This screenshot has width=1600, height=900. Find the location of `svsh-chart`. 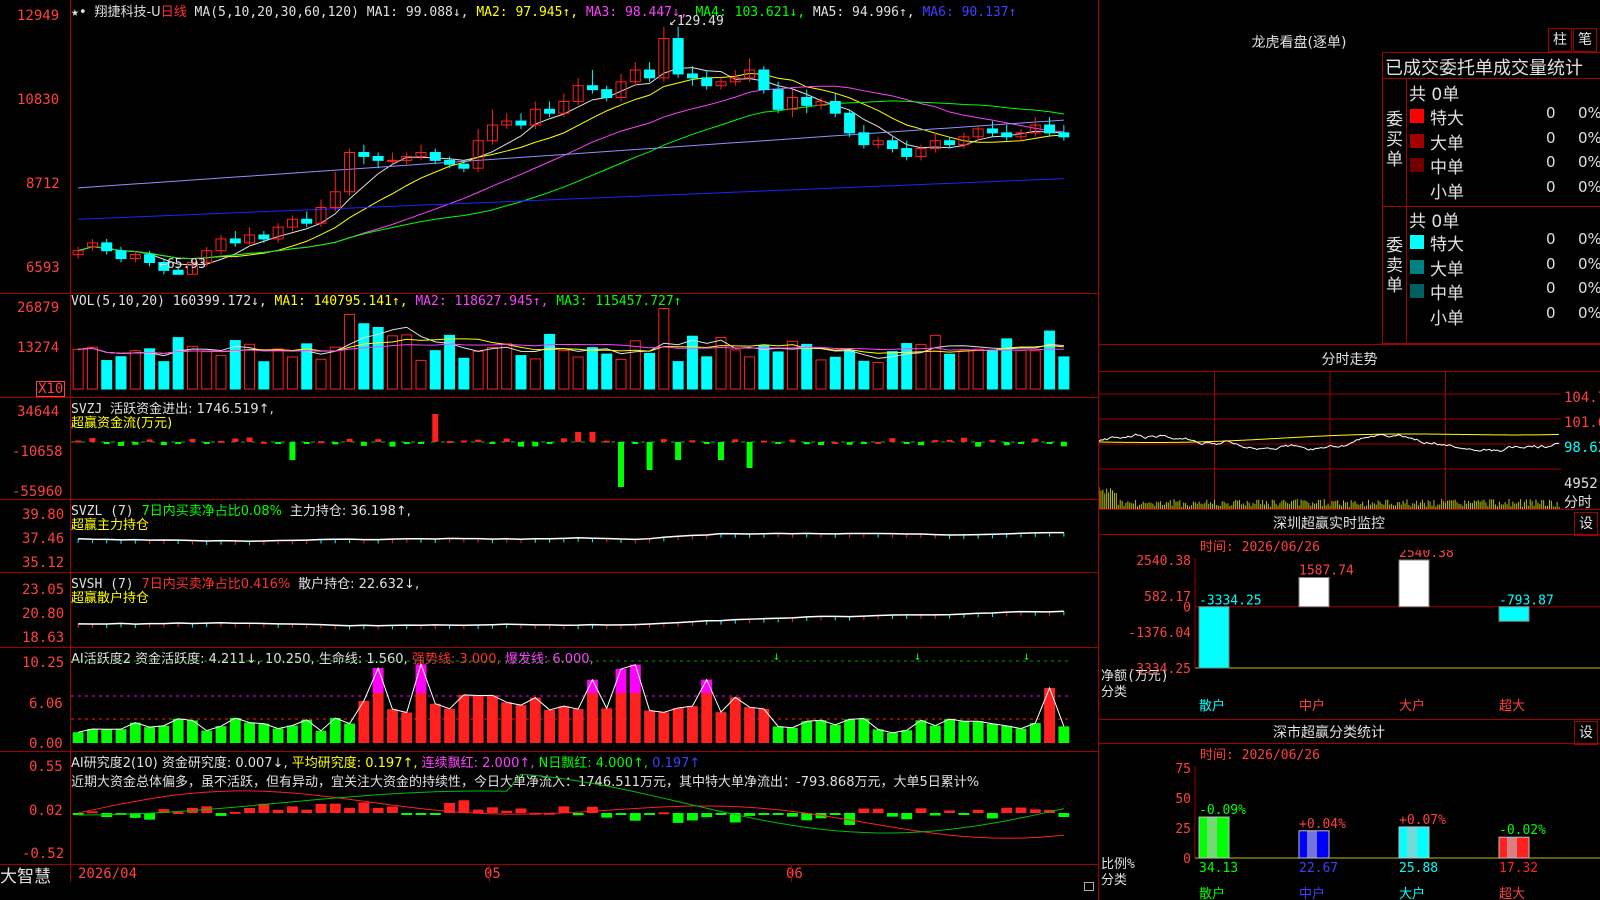

svsh-chart is located at coordinates (584, 609).